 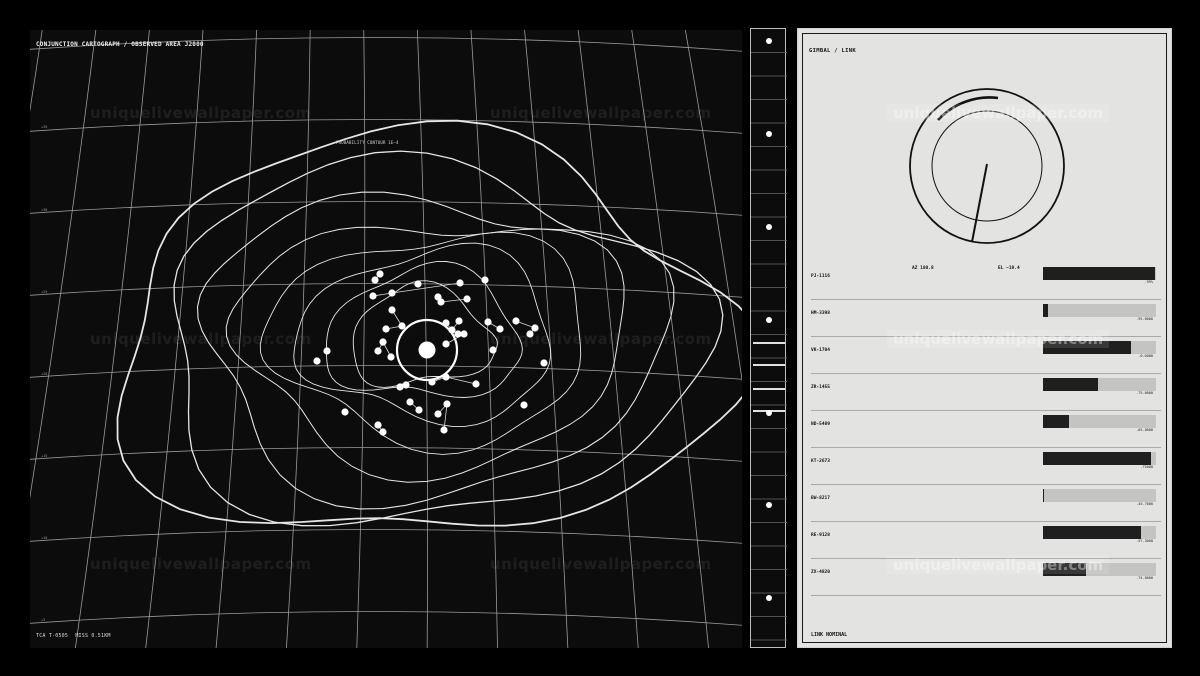 I want to click on link-id: ZX-4820, so click(x=820, y=572).